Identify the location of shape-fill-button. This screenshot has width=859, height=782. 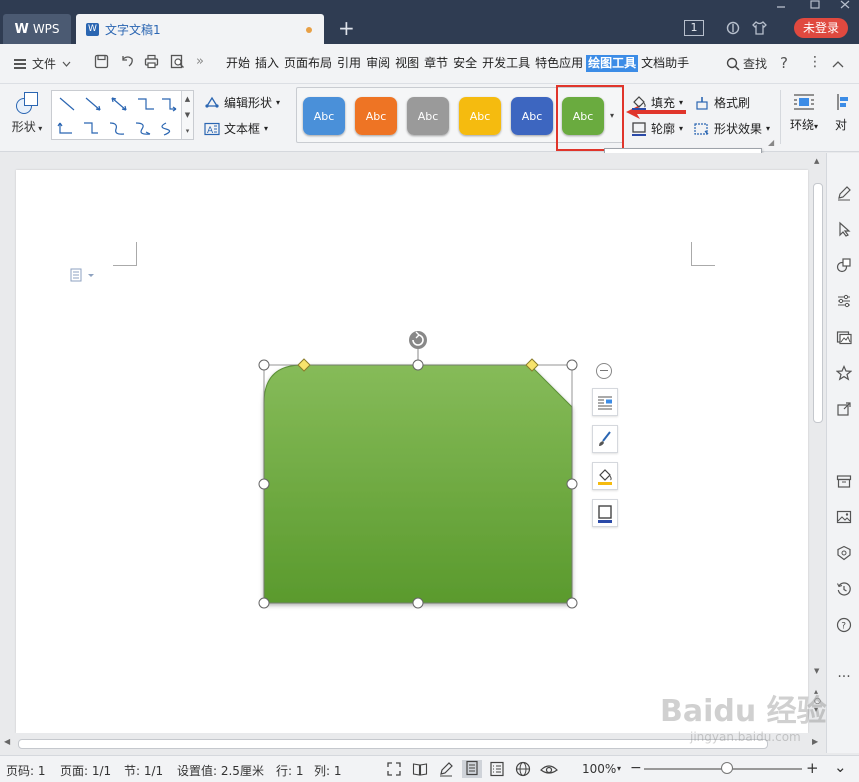
(605, 476).